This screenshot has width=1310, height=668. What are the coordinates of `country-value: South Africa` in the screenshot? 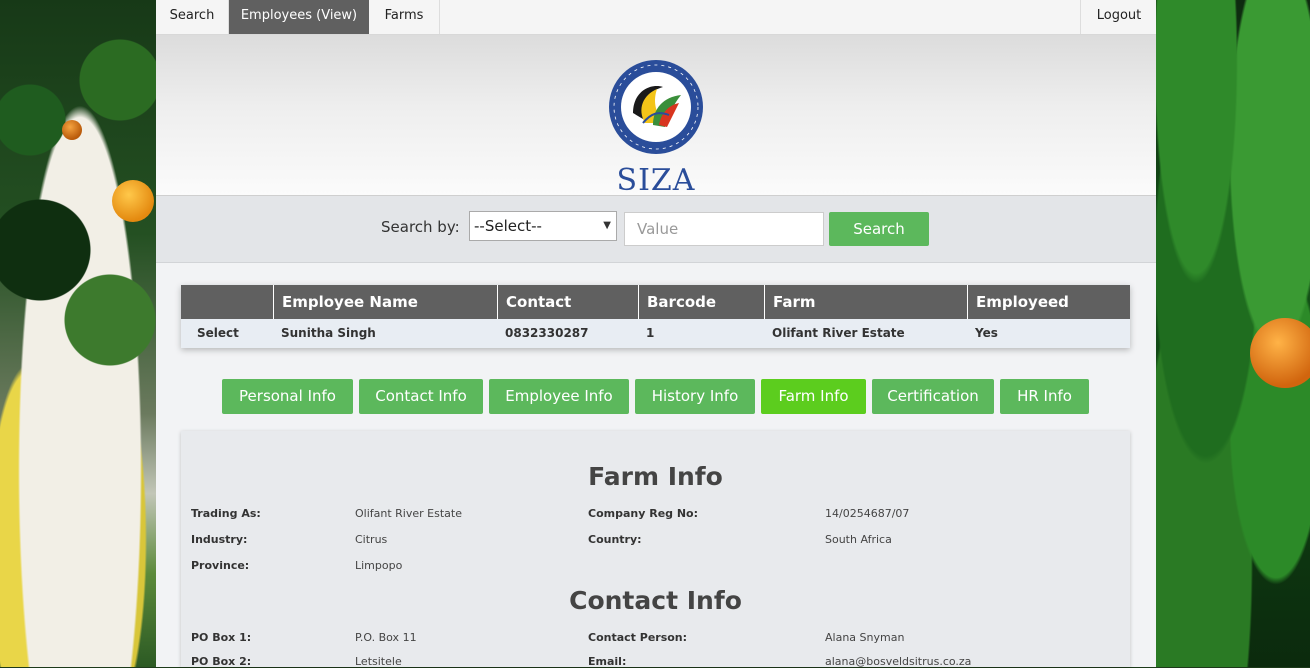 It's located at (858, 539).